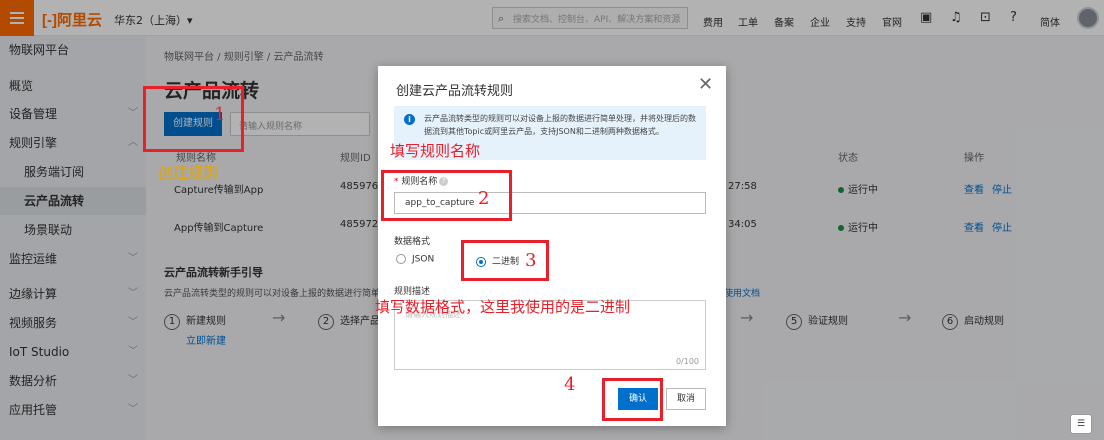 The width and height of the screenshot is (1104, 440). Describe the element at coordinates (503, 307) in the screenshot. I see `annotation-fill-format: 填写数据格式，这里我使用的是二进制` at that location.